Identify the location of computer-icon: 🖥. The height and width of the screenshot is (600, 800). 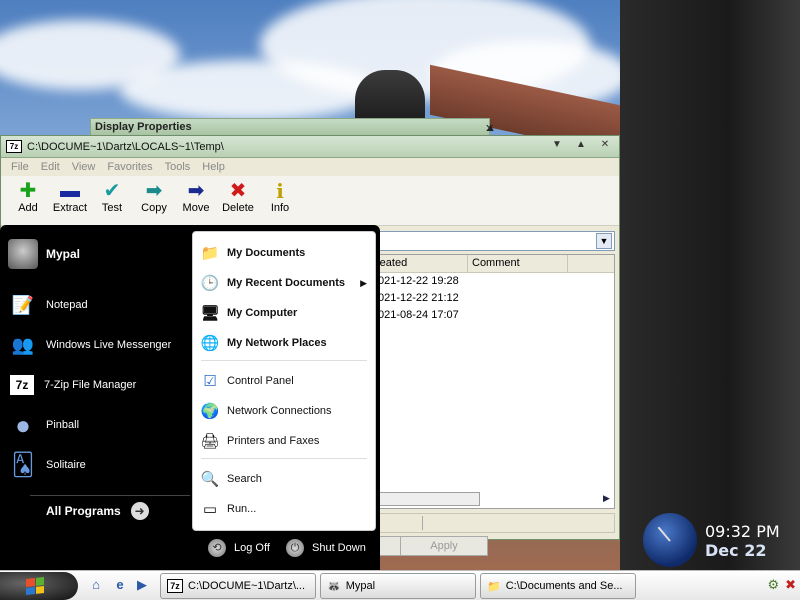
(210, 313).